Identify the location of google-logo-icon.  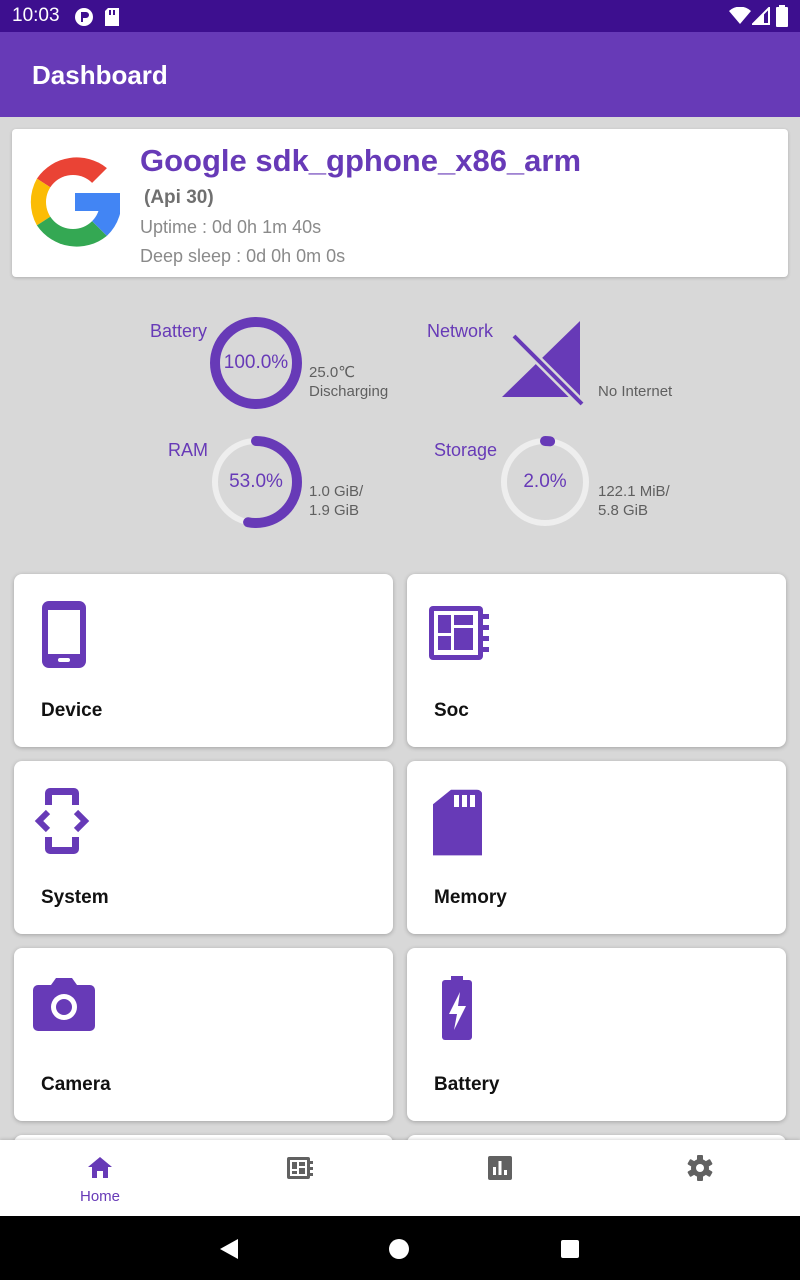
(75, 202).